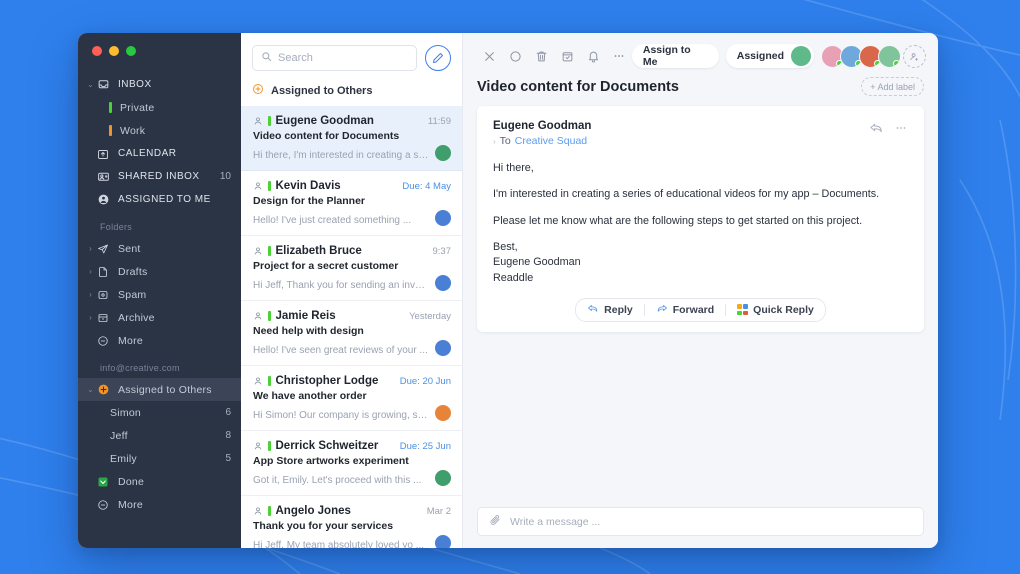  I want to click on inbox-icon, so click(103, 84).